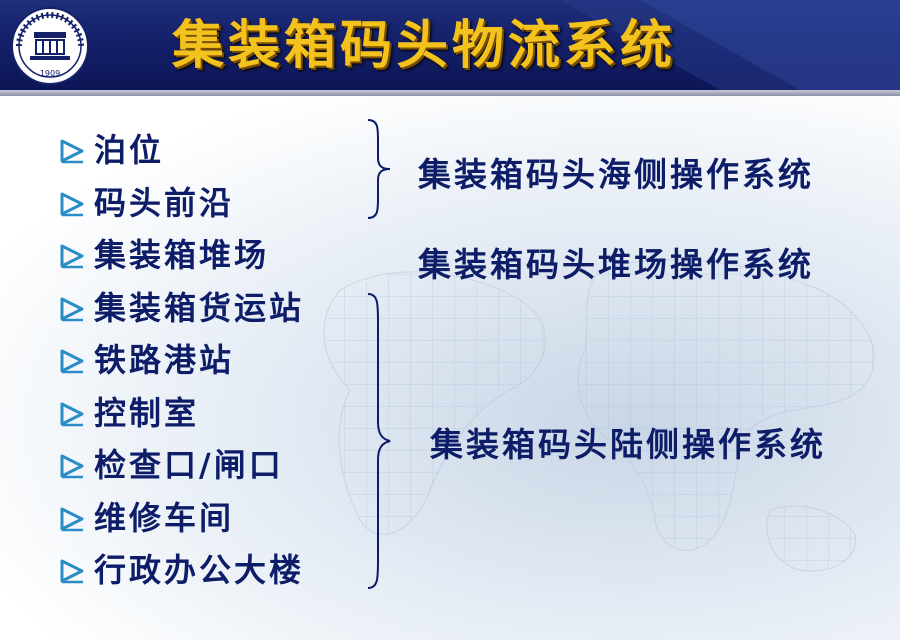  I want to click on seal-year: 1909, so click(50, 73).